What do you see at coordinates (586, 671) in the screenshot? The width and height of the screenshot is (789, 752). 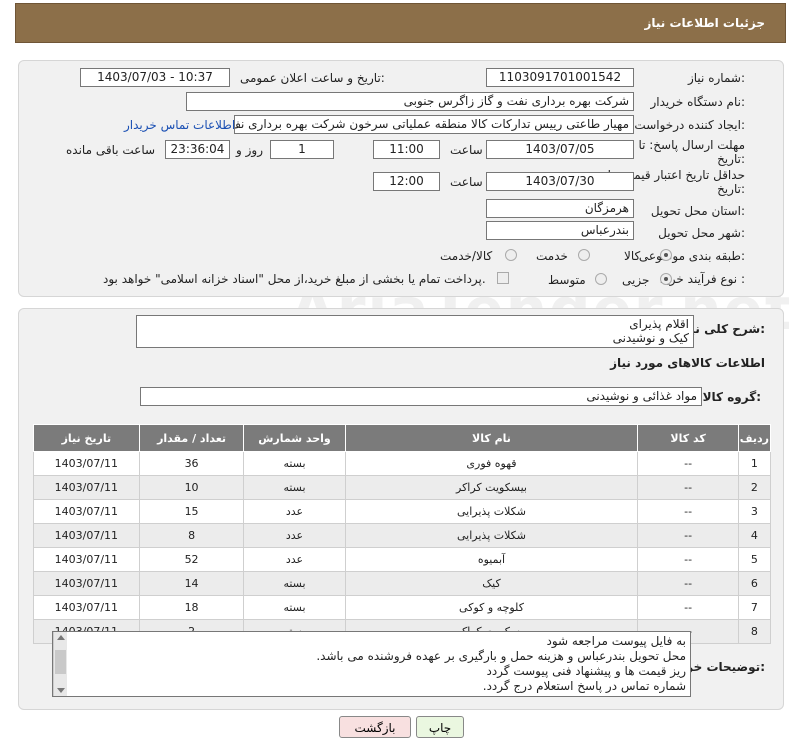 I see `notes-line-3: ریز قیمت ها و پیشنهاد فنی پیوست گردد` at bounding box center [586, 671].